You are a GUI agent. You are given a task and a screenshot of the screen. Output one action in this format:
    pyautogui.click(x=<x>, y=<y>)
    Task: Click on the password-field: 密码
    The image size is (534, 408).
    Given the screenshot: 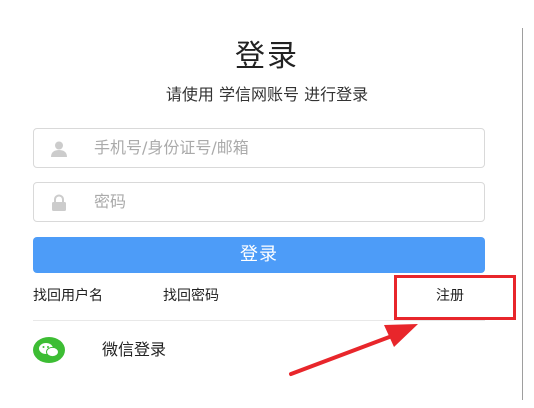 What is the action you would take?
    pyautogui.click(x=259, y=202)
    